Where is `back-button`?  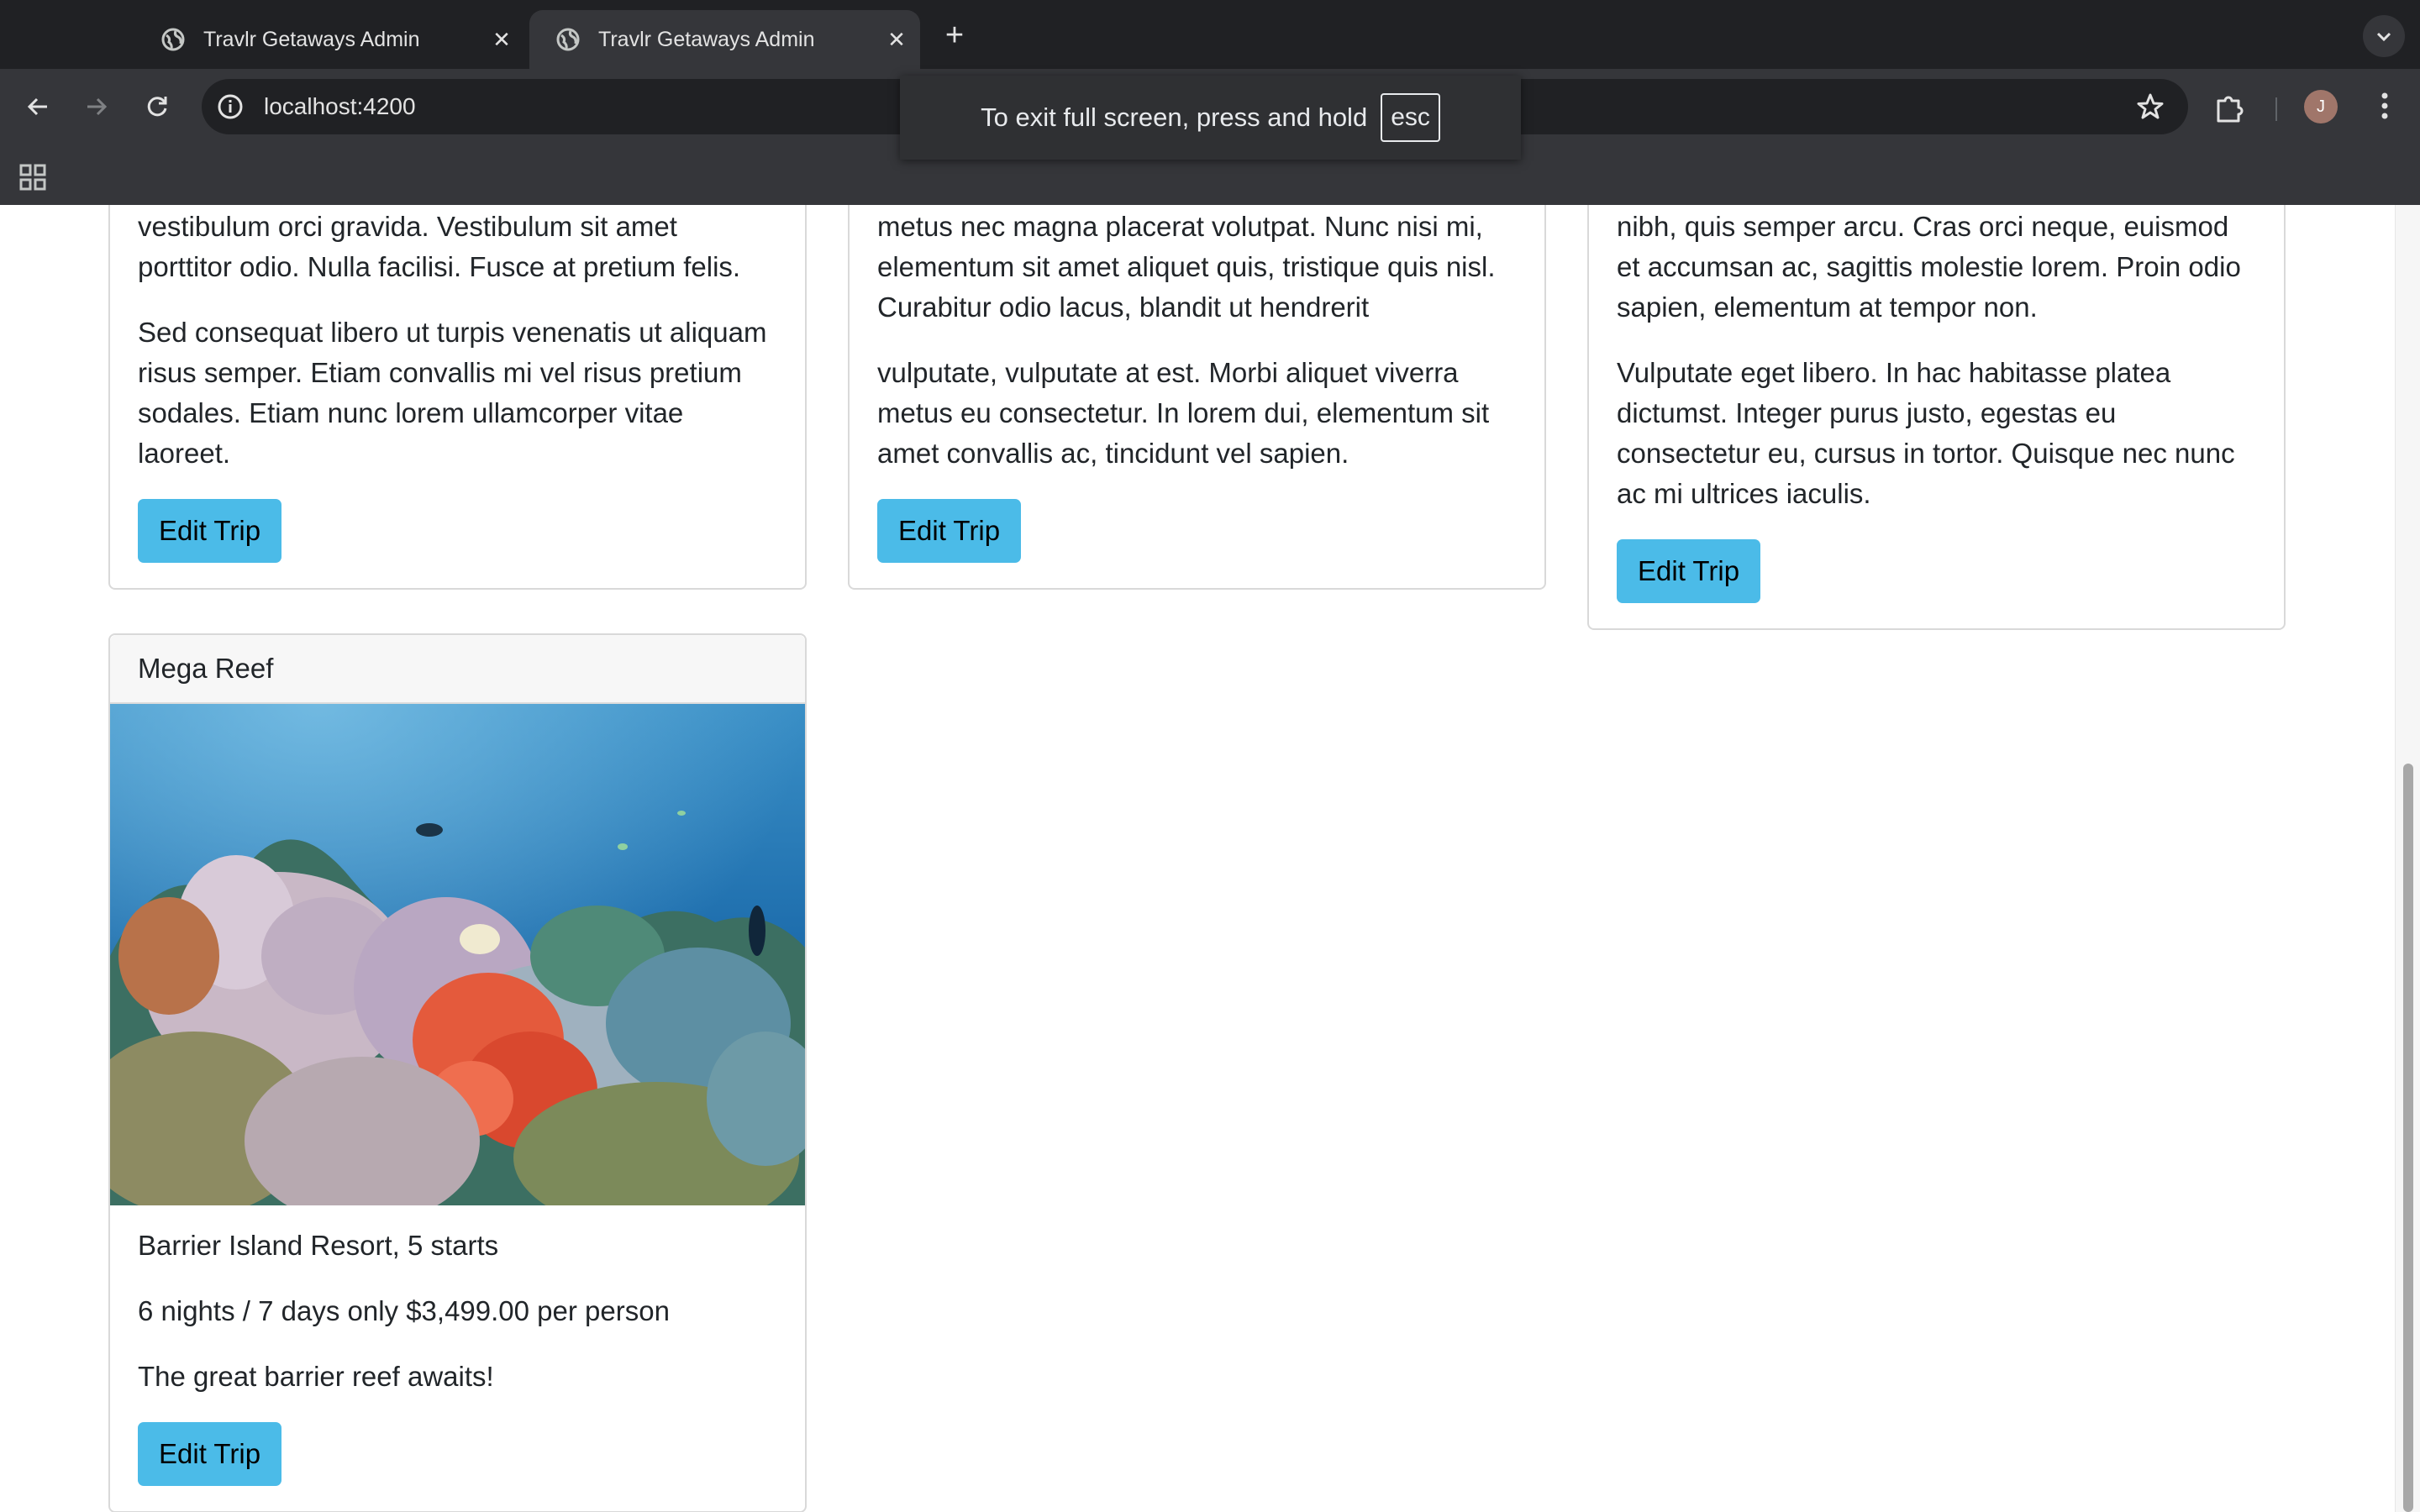 back-button is located at coordinates (38, 107).